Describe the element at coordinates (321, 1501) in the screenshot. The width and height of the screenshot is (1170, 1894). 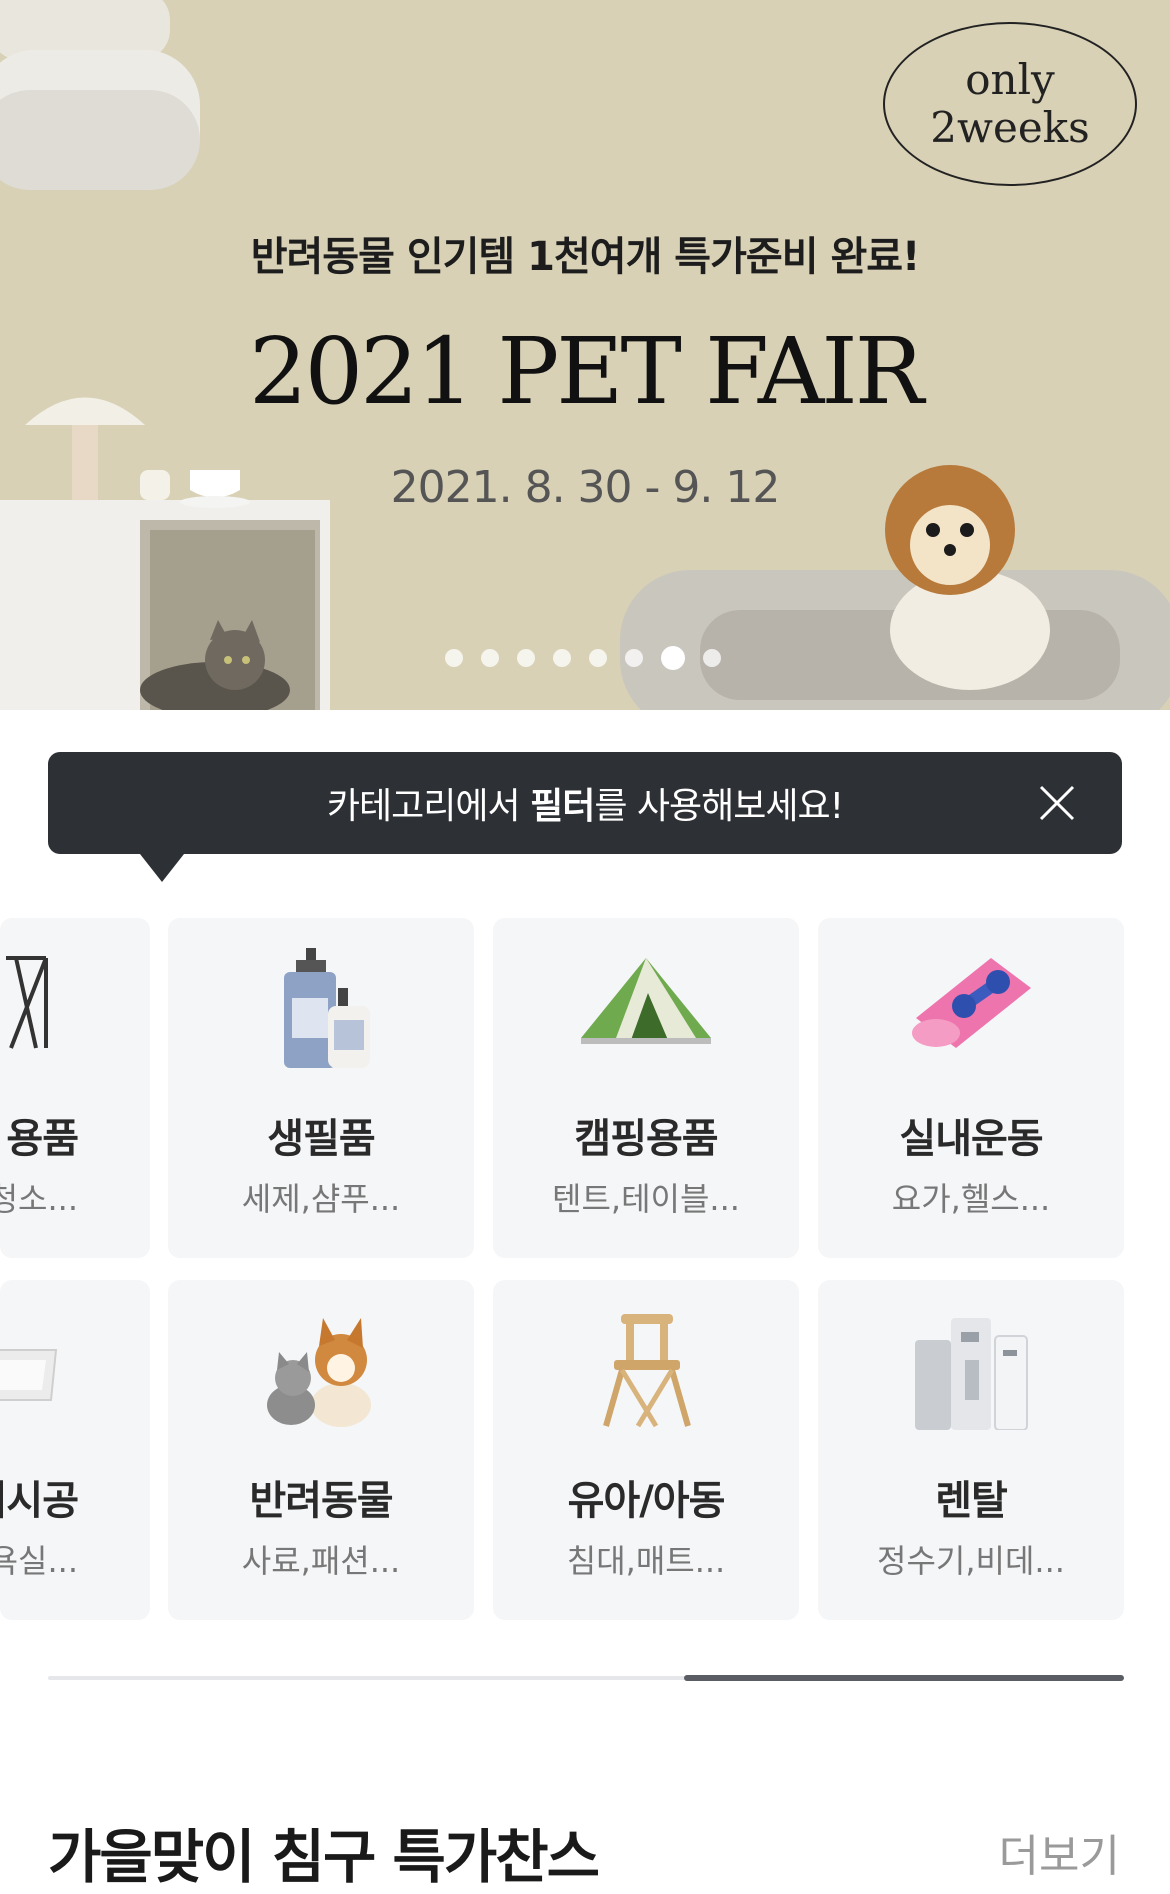
I see `category-name: 반려동물` at that location.